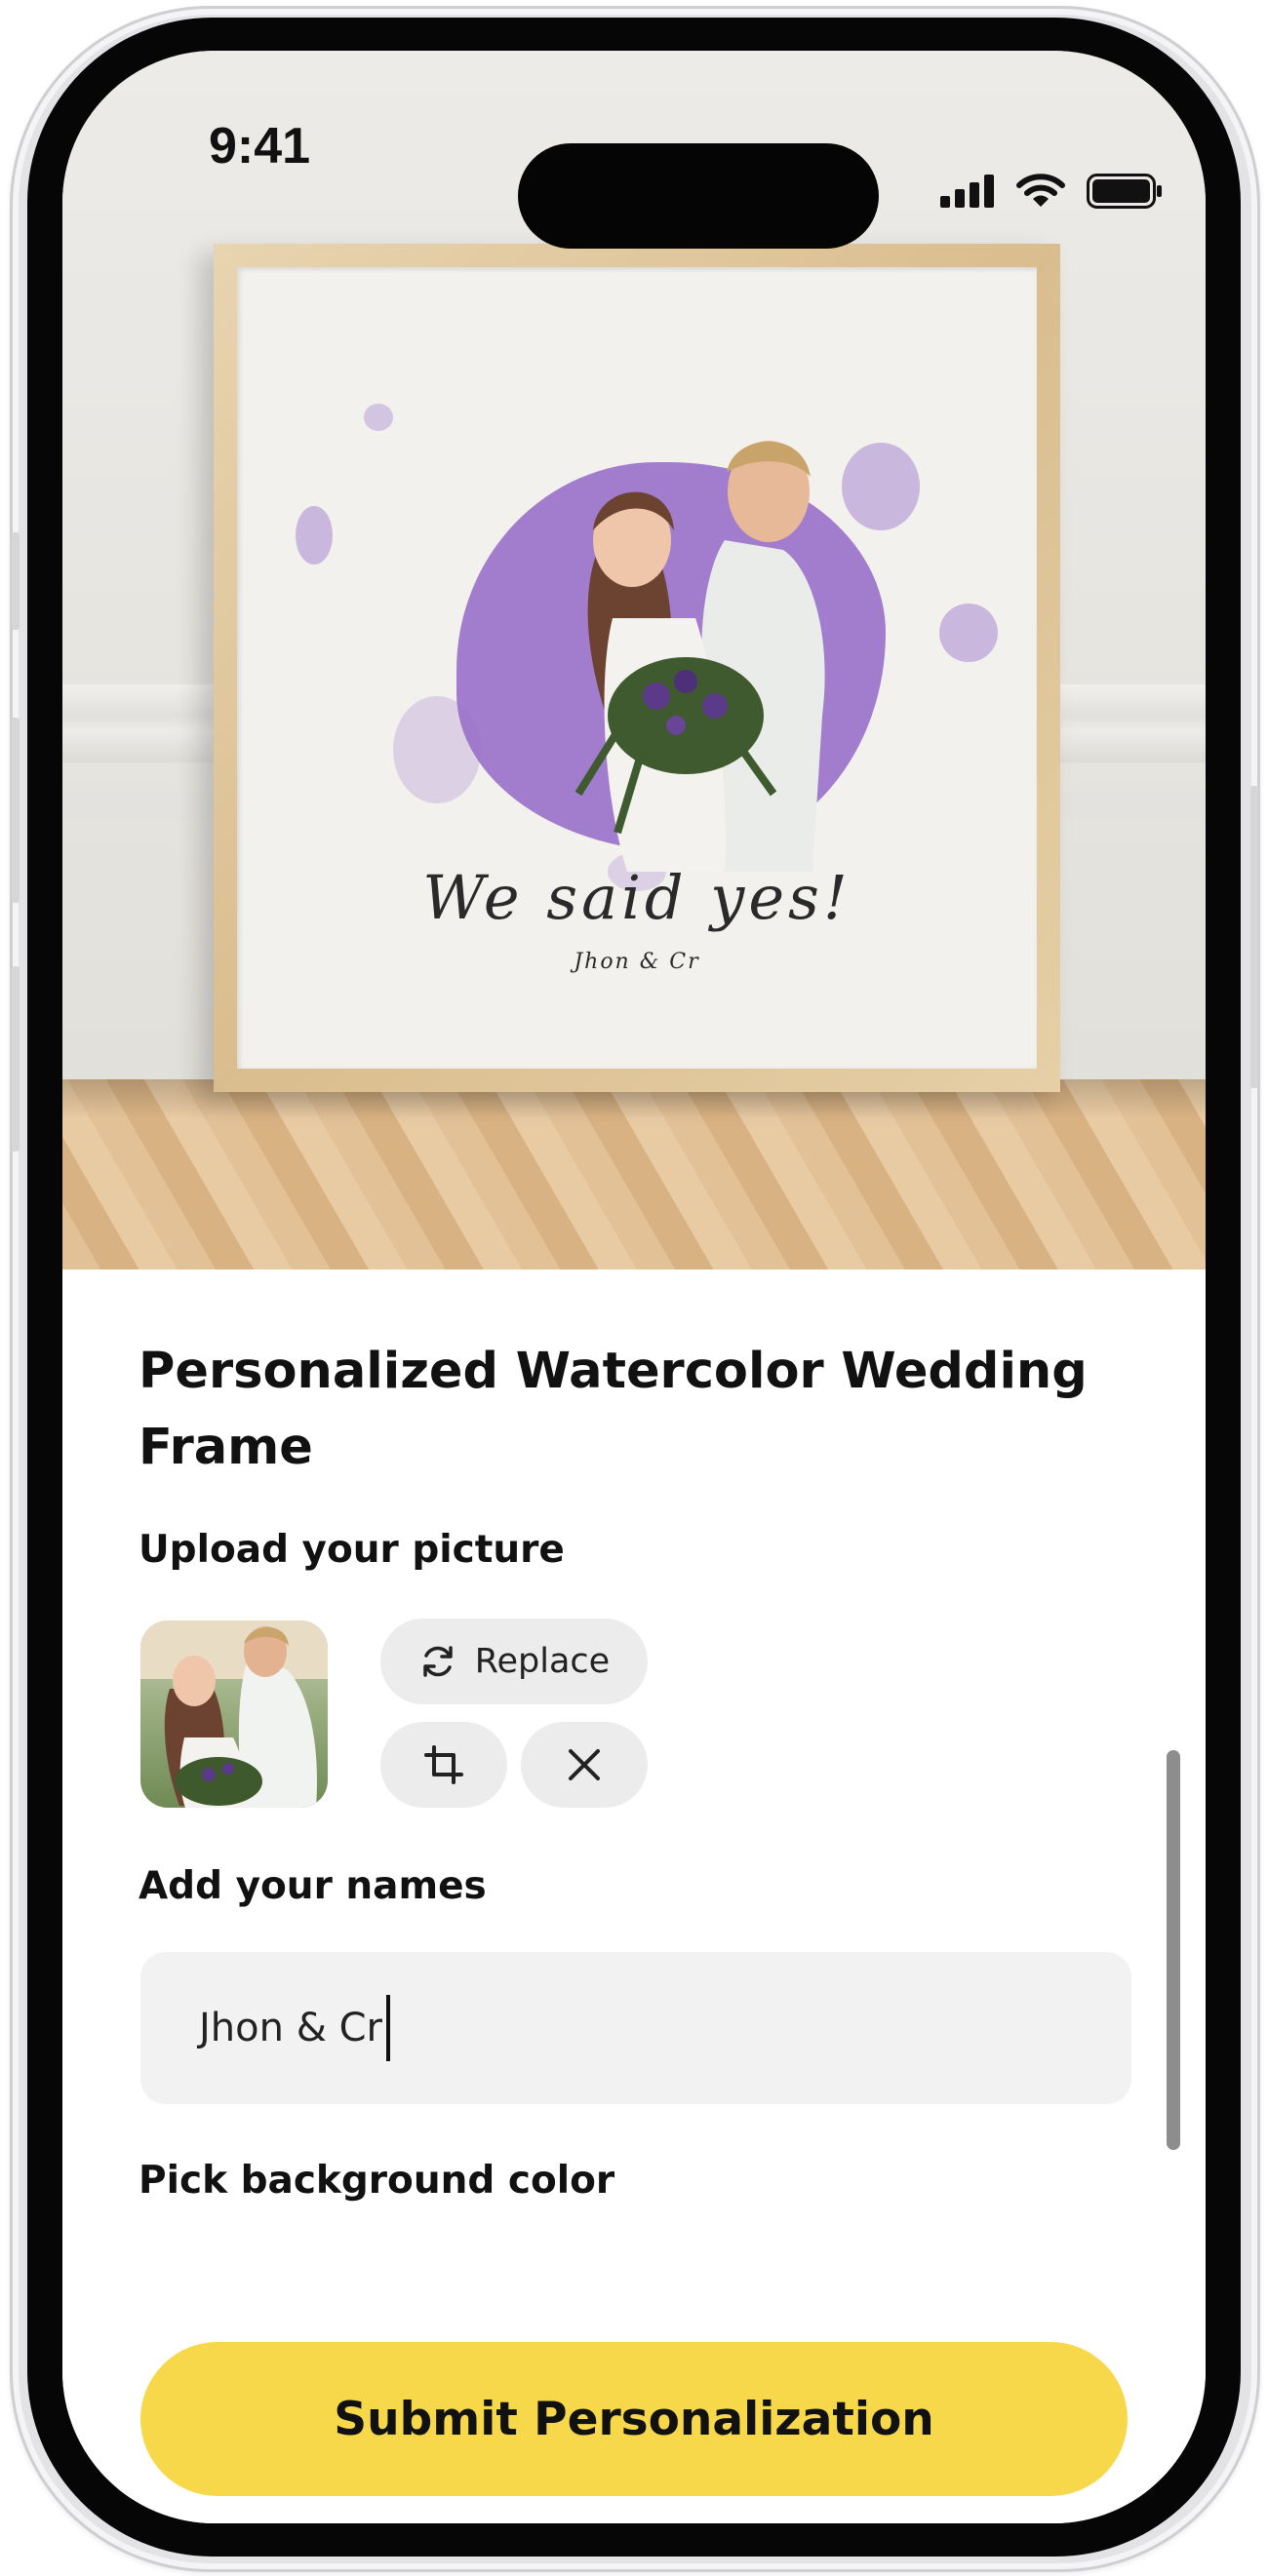 The width and height of the screenshot is (1268, 2576). What do you see at coordinates (16, 810) in the screenshot?
I see `volume-up-button` at bounding box center [16, 810].